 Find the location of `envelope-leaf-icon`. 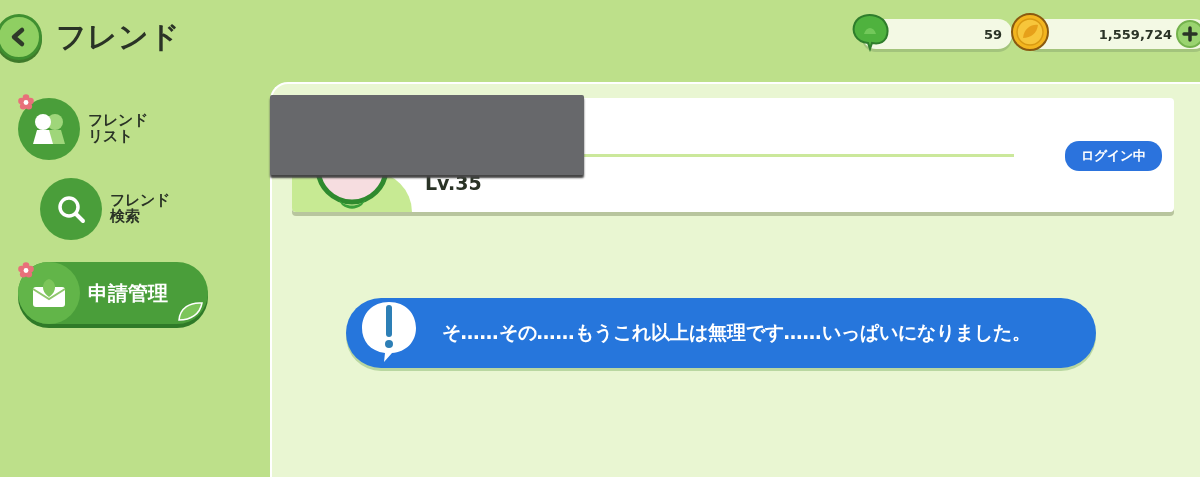

envelope-leaf-icon is located at coordinates (49, 293).